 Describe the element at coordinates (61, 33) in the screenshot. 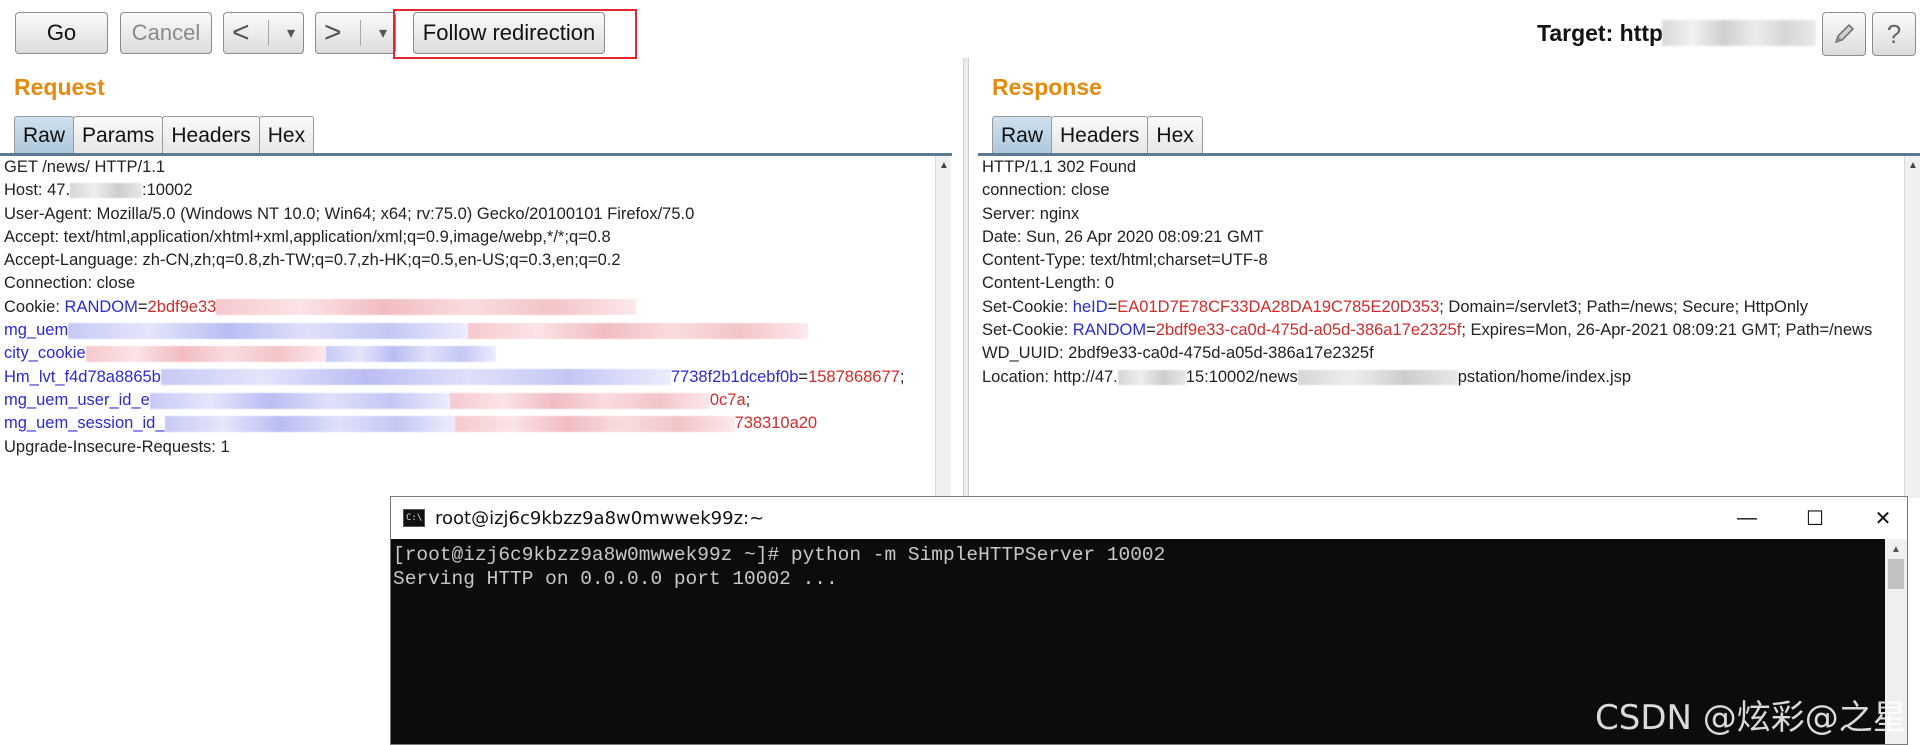

I see `go-button: Go` at that location.